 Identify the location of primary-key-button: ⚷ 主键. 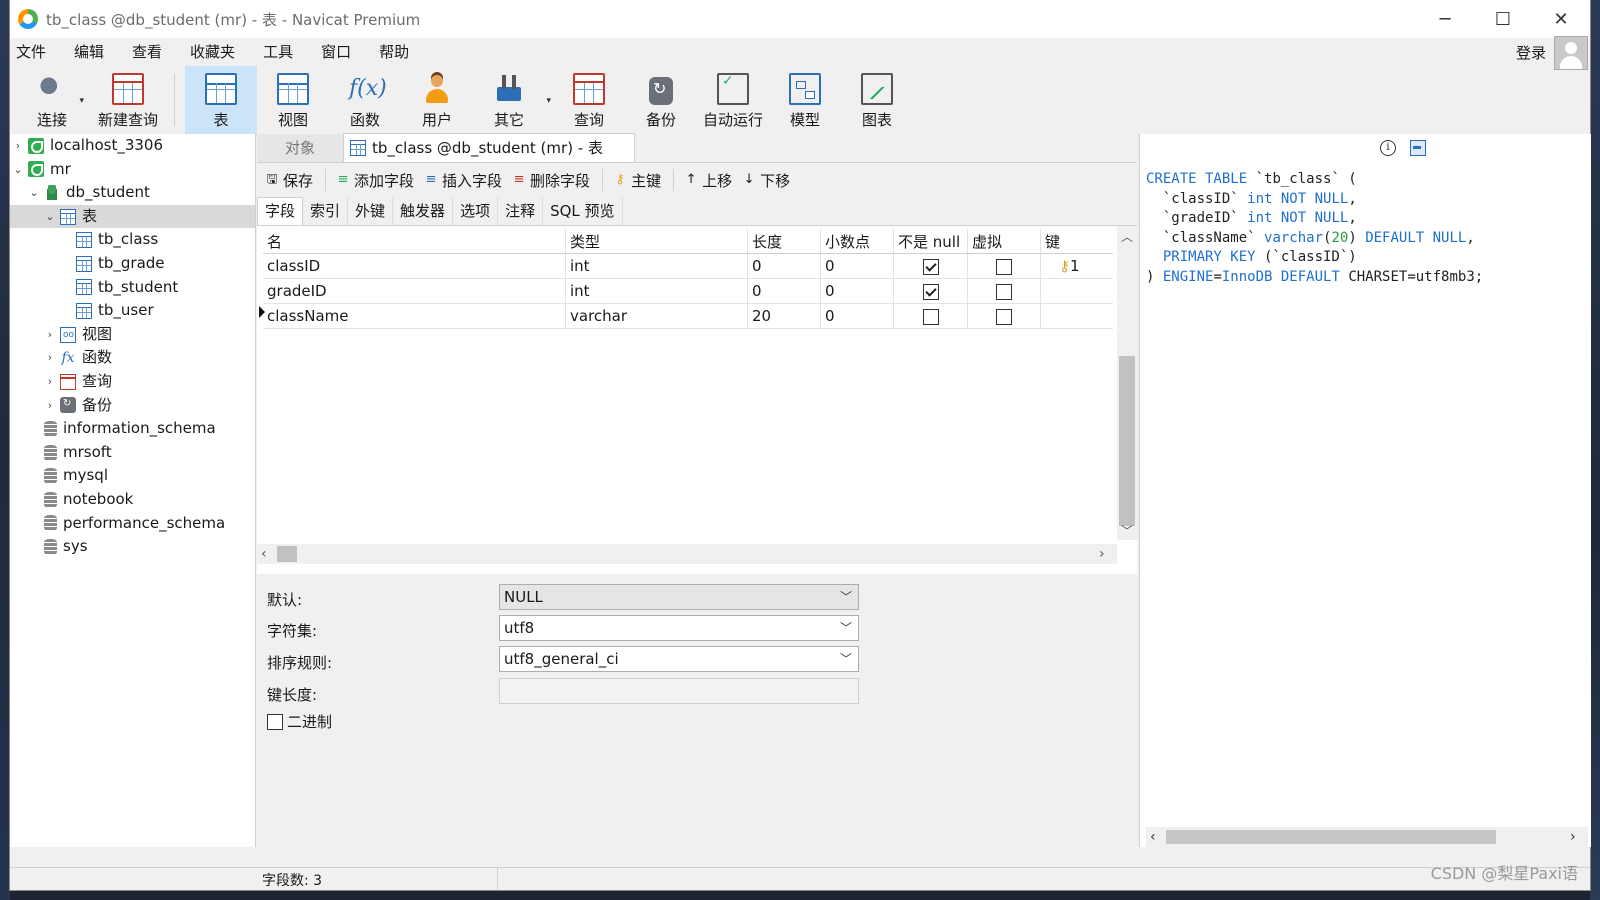
(637, 180).